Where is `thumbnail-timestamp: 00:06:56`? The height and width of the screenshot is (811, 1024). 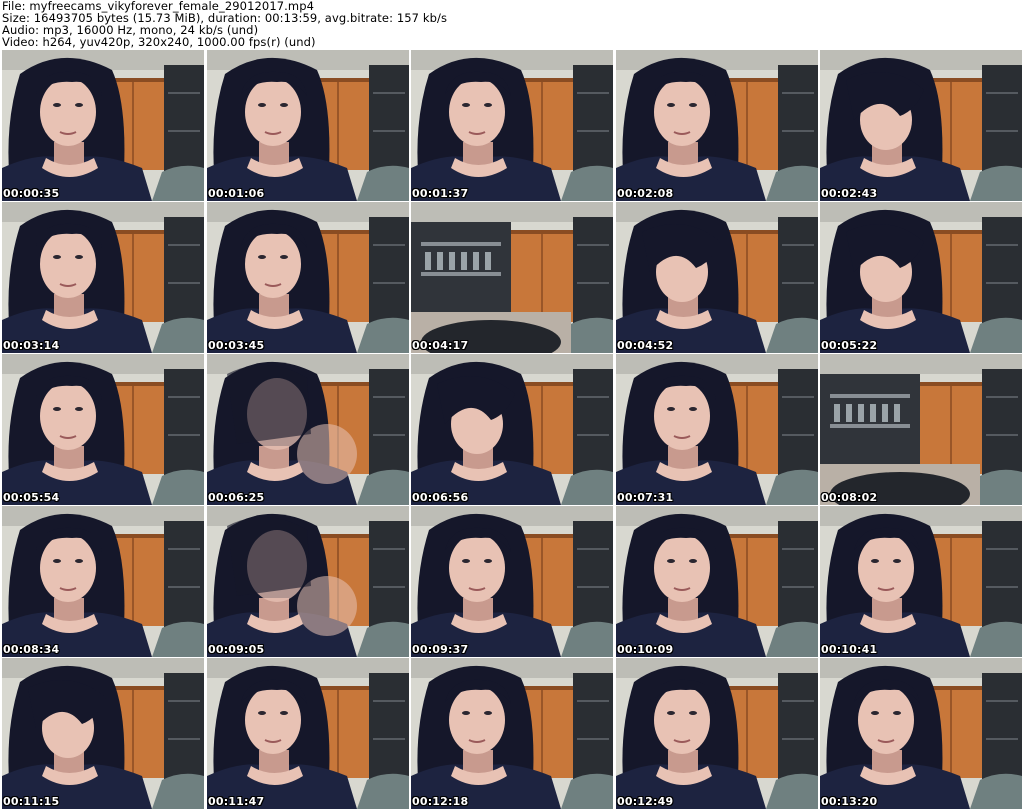 thumbnail-timestamp: 00:06:56 is located at coordinates (440, 497).